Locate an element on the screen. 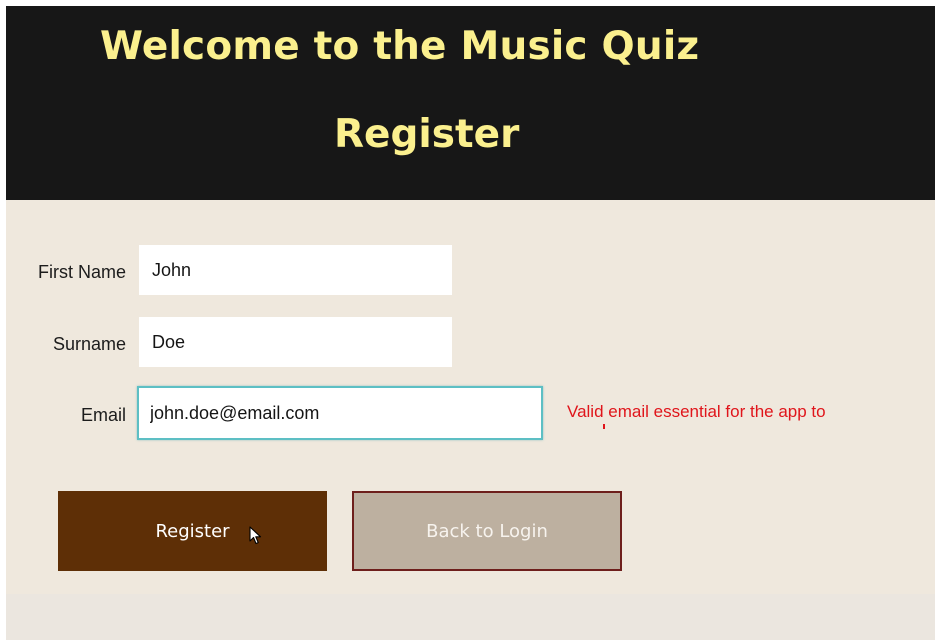  register-button: Register is located at coordinates (192, 531).